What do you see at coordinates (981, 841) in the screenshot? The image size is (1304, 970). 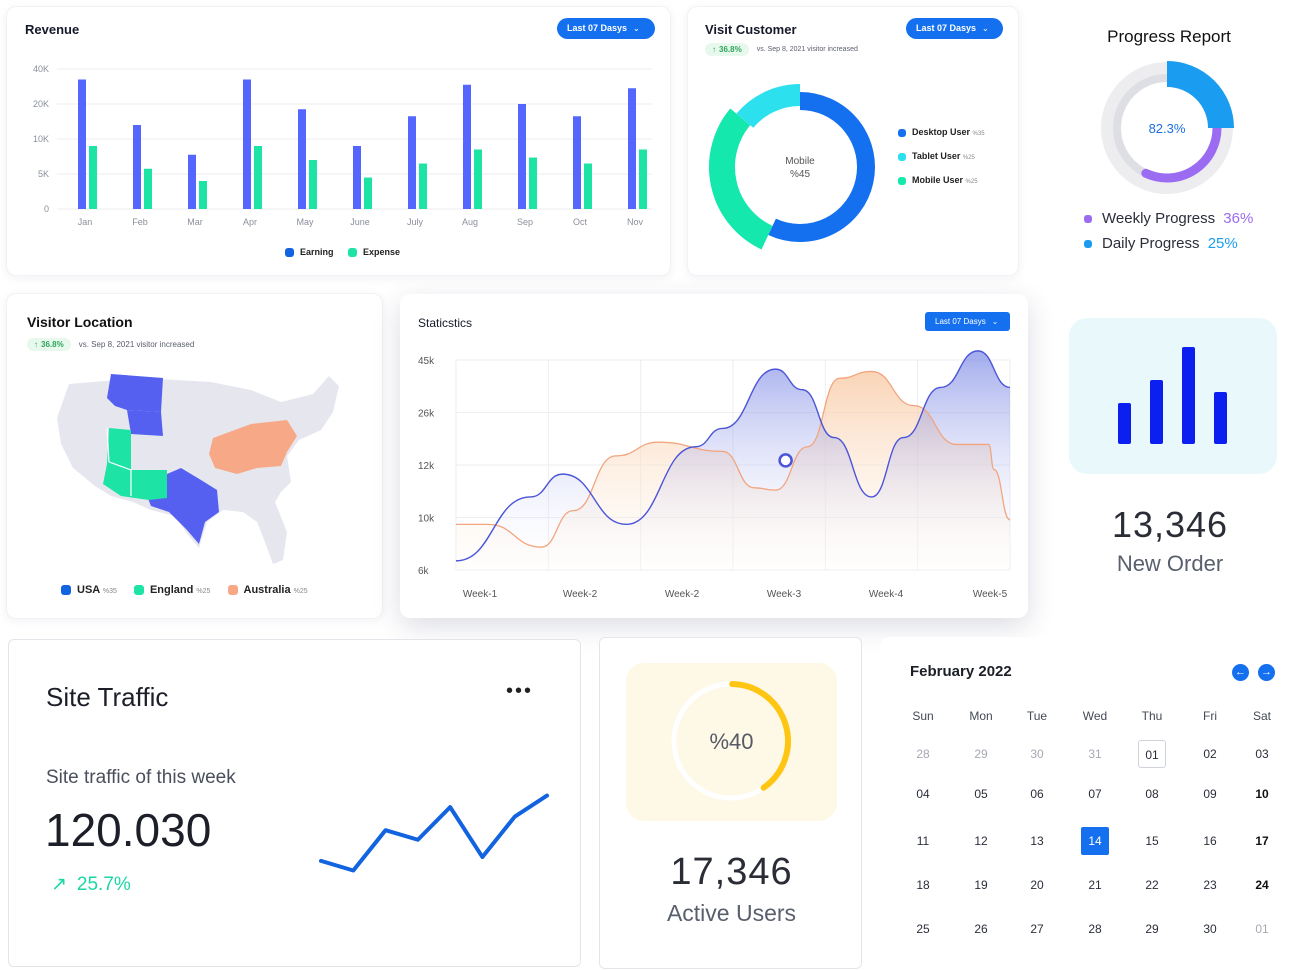 I see `calendar-day: 12` at bounding box center [981, 841].